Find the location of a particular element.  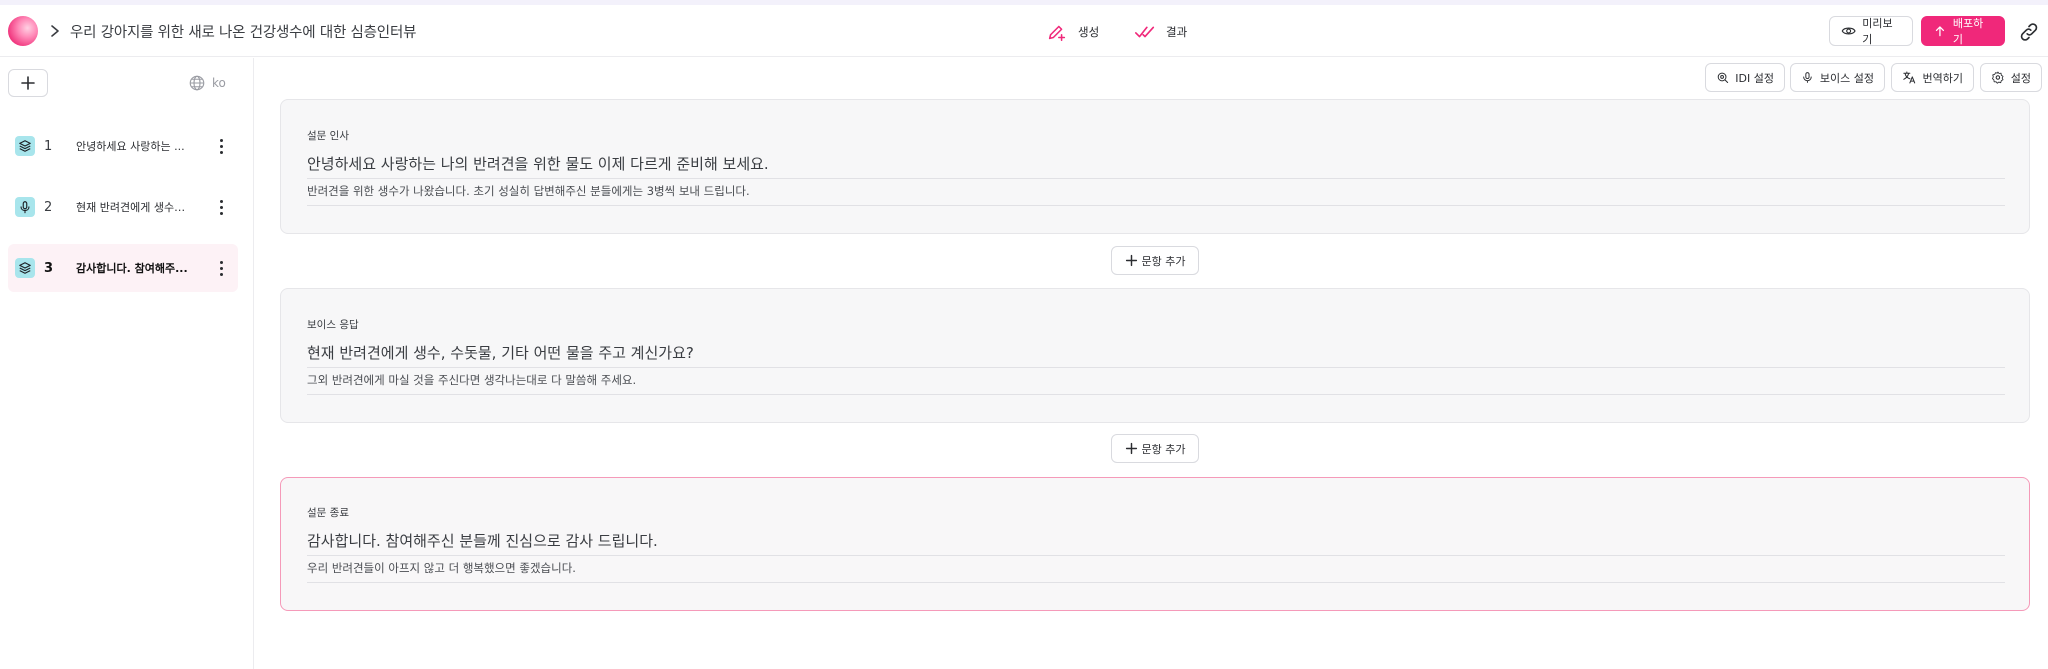

settings-button: 설정 is located at coordinates (2011, 77).